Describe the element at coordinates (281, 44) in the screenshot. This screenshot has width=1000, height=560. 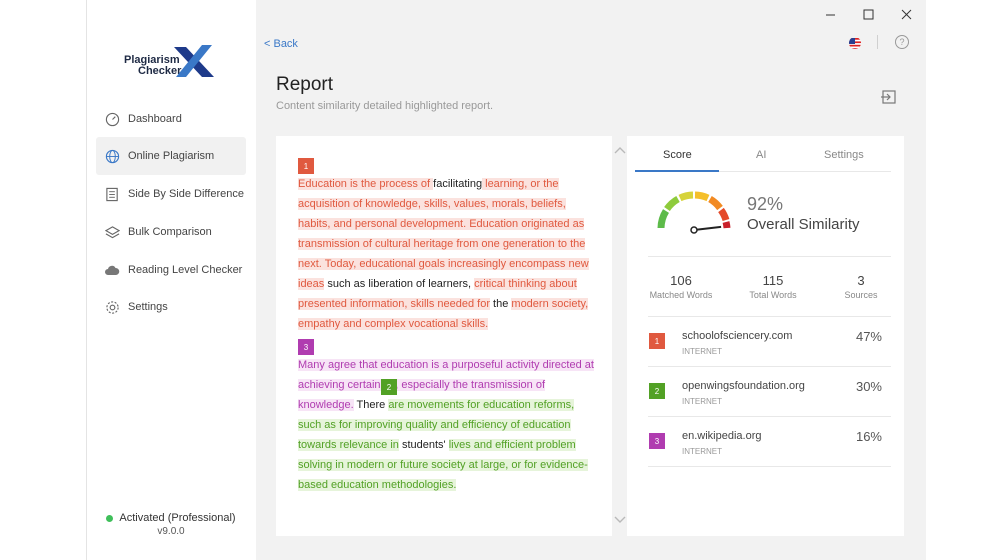
I see `back-link: < Back` at that location.